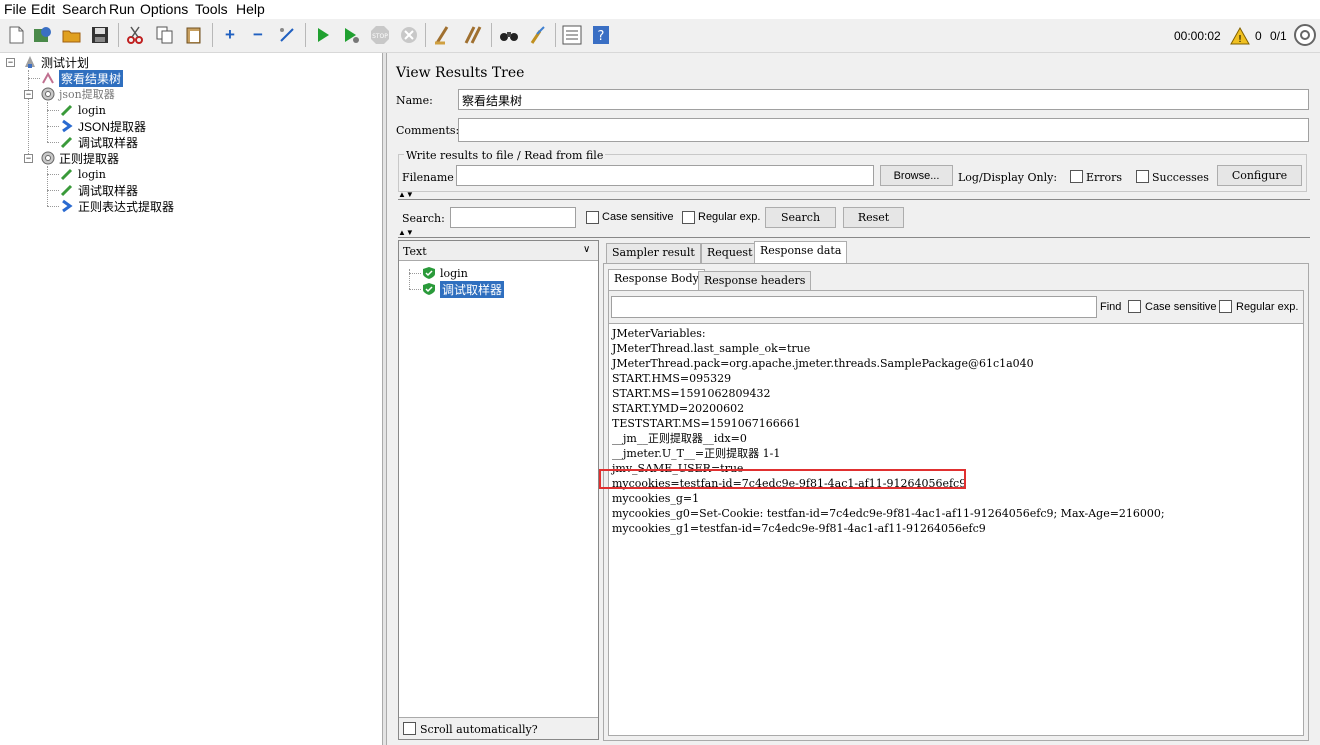 The width and height of the screenshot is (1320, 745). I want to click on save-icon, so click(100, 35).